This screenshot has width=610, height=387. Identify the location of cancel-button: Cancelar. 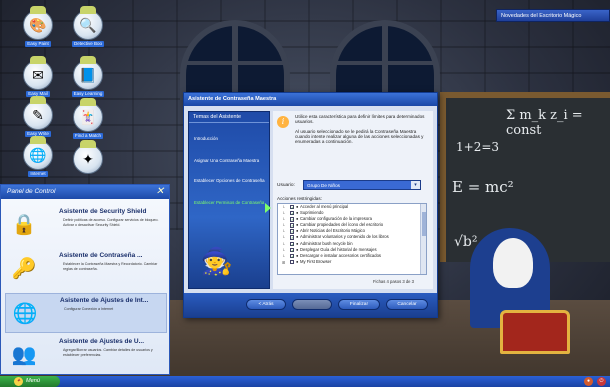
(407, 304).